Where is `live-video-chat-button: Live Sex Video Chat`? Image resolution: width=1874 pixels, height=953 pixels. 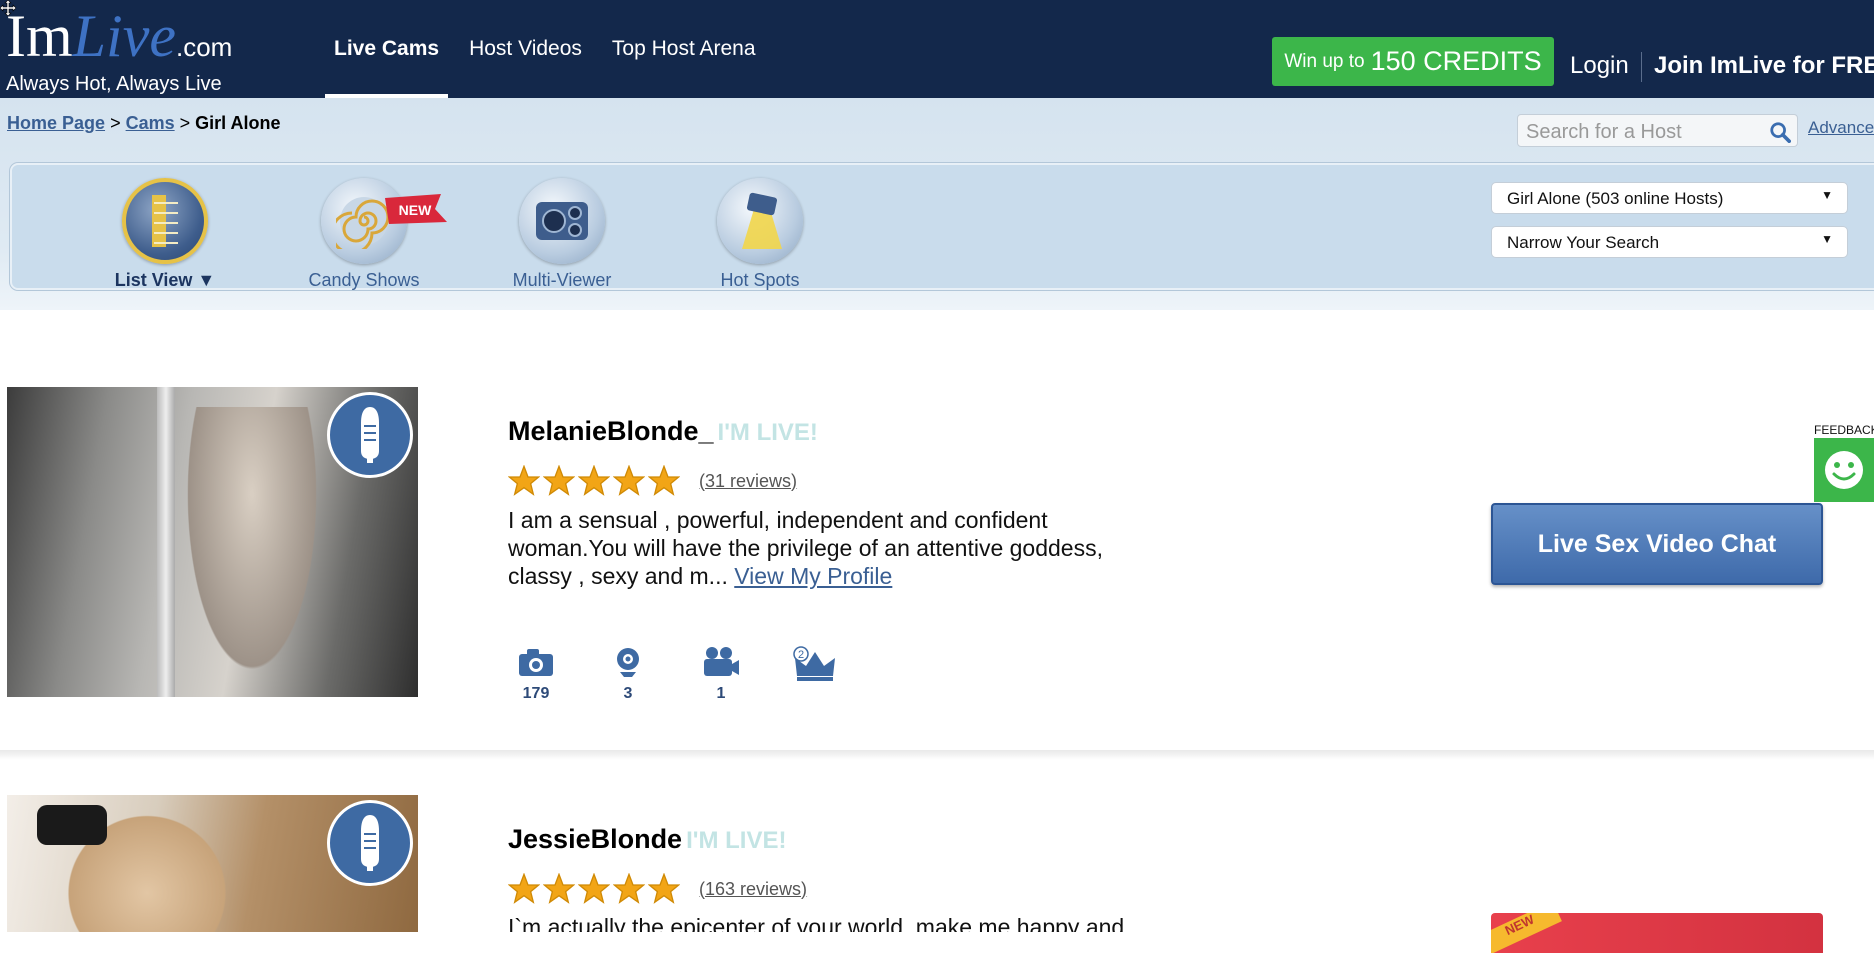 live-video-chat-button: Live Sex Video Chat is located at coordinates (1657, 544).